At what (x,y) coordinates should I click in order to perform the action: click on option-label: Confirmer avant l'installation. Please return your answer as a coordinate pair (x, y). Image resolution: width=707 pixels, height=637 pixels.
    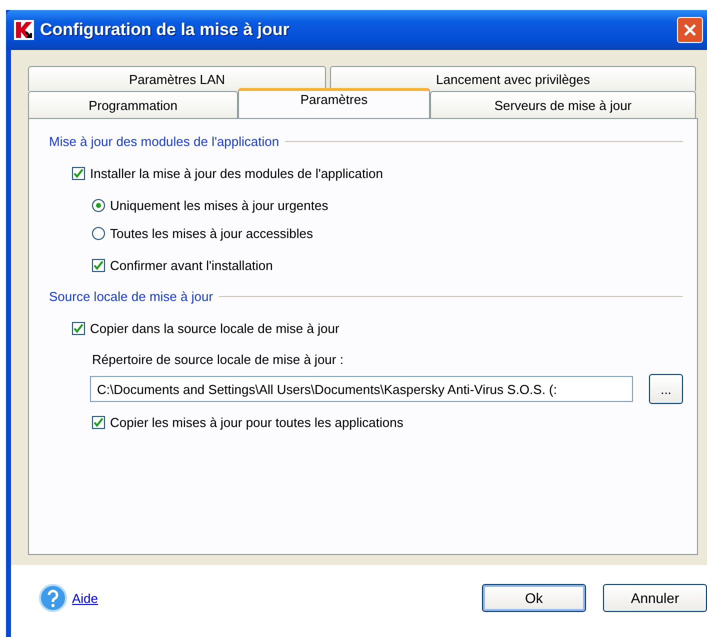
    Looking at the image, I should click on (191, 265).